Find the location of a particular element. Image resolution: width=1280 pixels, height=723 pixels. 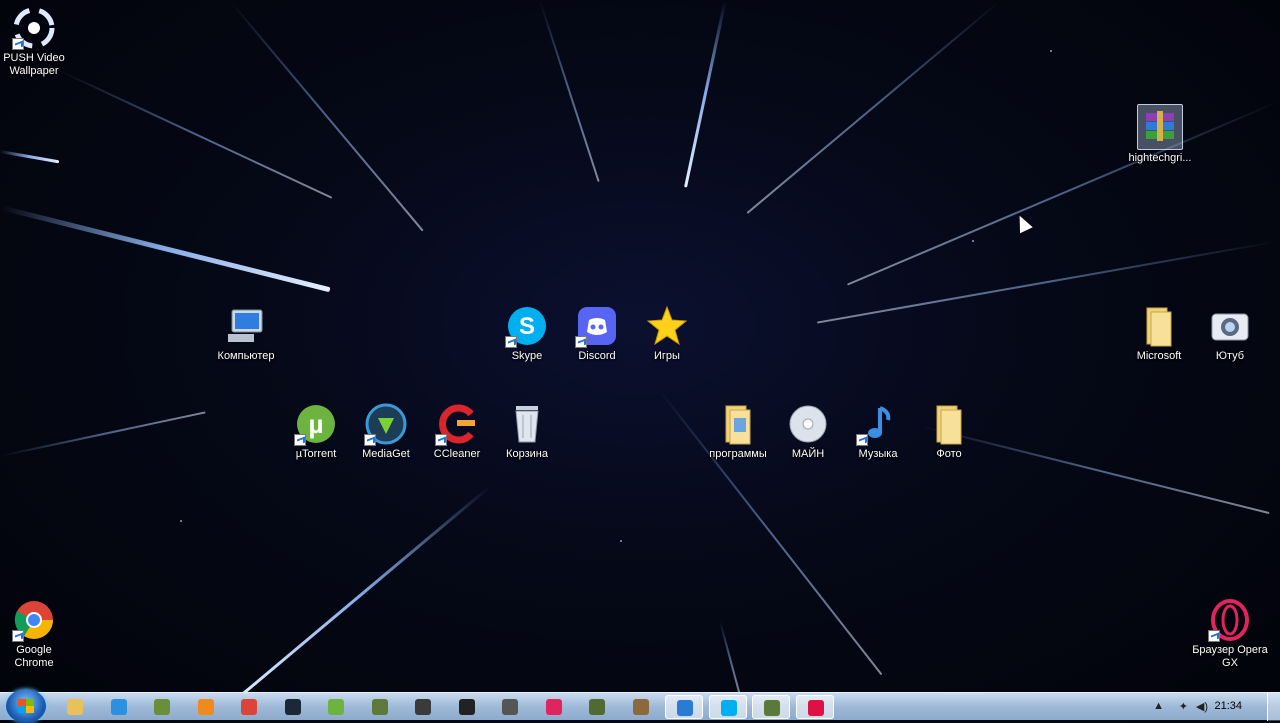

desktop-icon-label: Google Chrome is located at coordinates (34, 656).